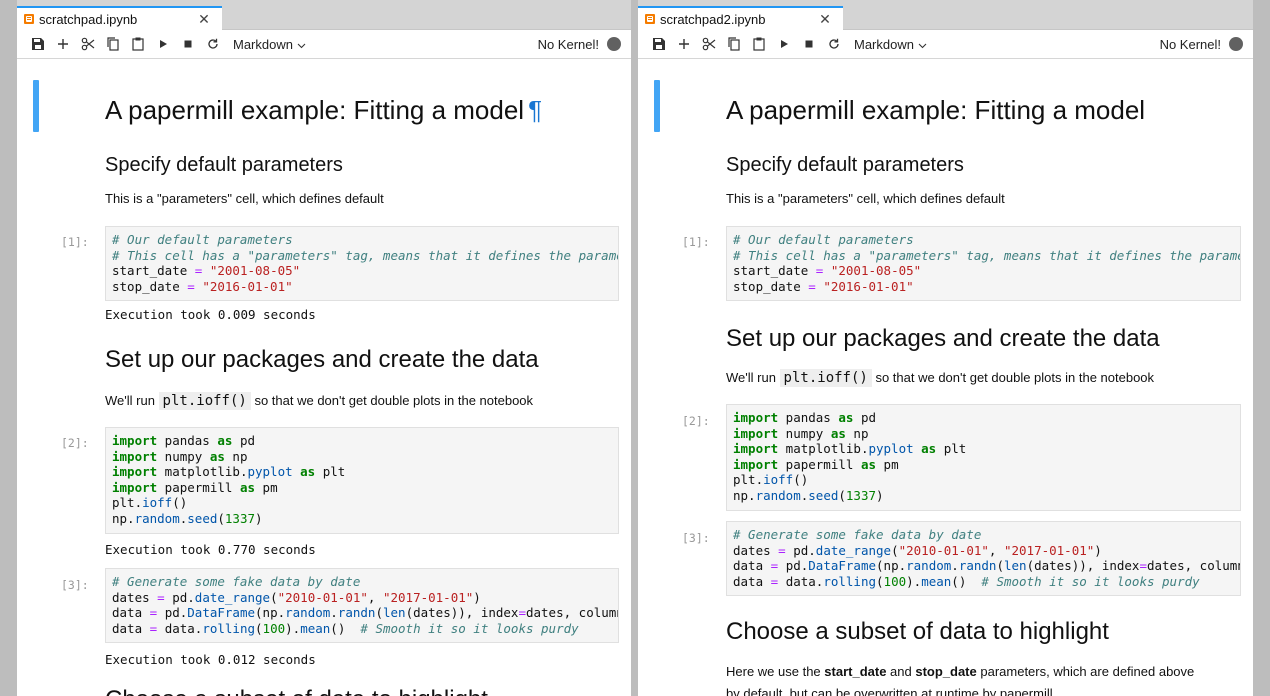 This screenshot has width=1270, height=696. I want to click on tab-bar: scratchpad.ipynb ✕, so click(324, 15).